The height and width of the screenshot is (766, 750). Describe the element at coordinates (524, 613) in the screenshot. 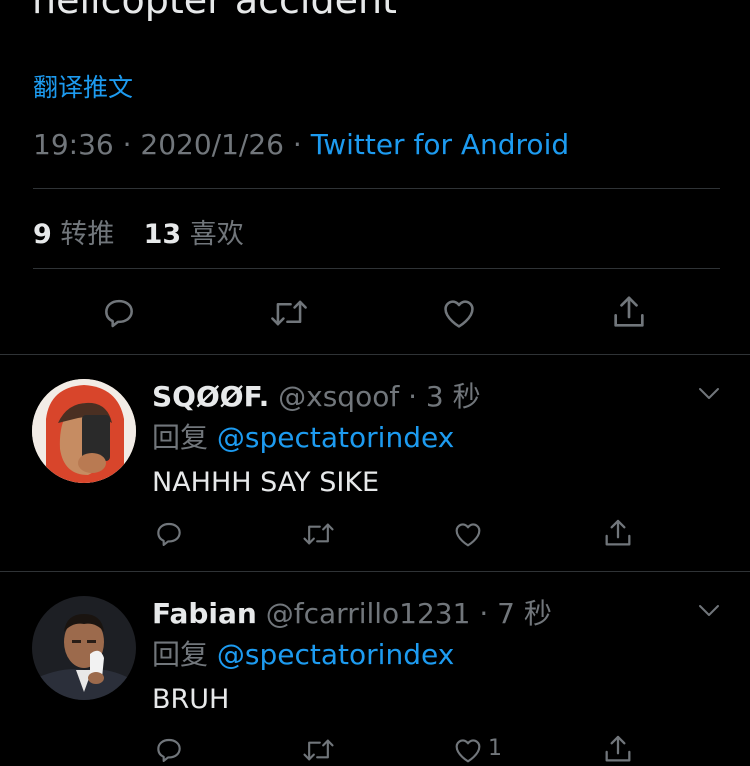

I see `reply-timestamp: 7 秒` at that location.